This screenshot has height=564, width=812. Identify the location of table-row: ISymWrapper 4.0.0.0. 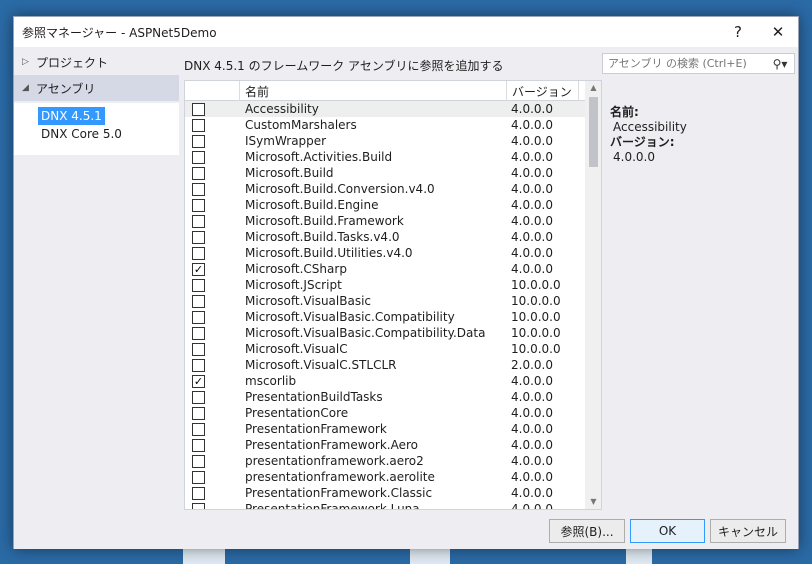
(385, 141).